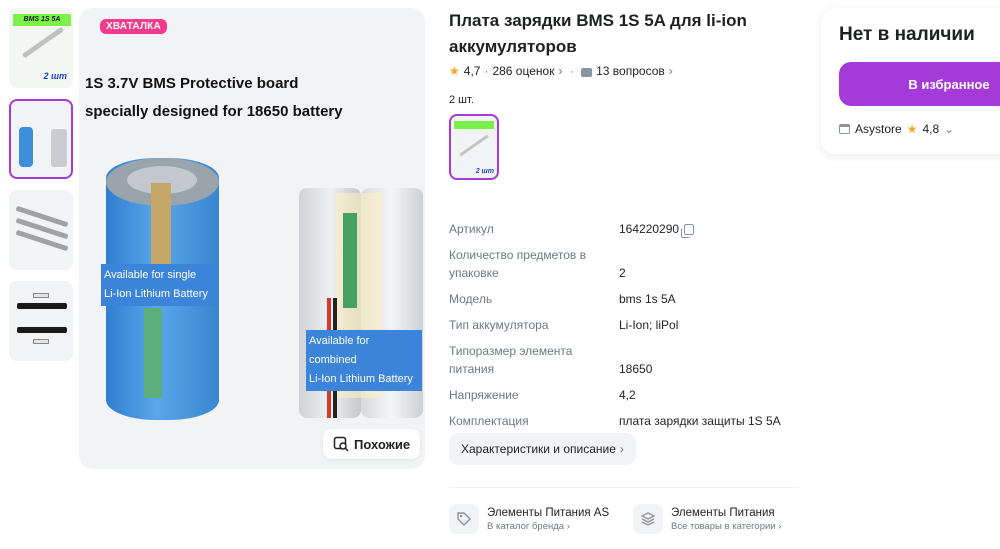 The width and height of the screenshot is (1000, 549). I want to click on spec-key: Комплектация, so click(534, 421).